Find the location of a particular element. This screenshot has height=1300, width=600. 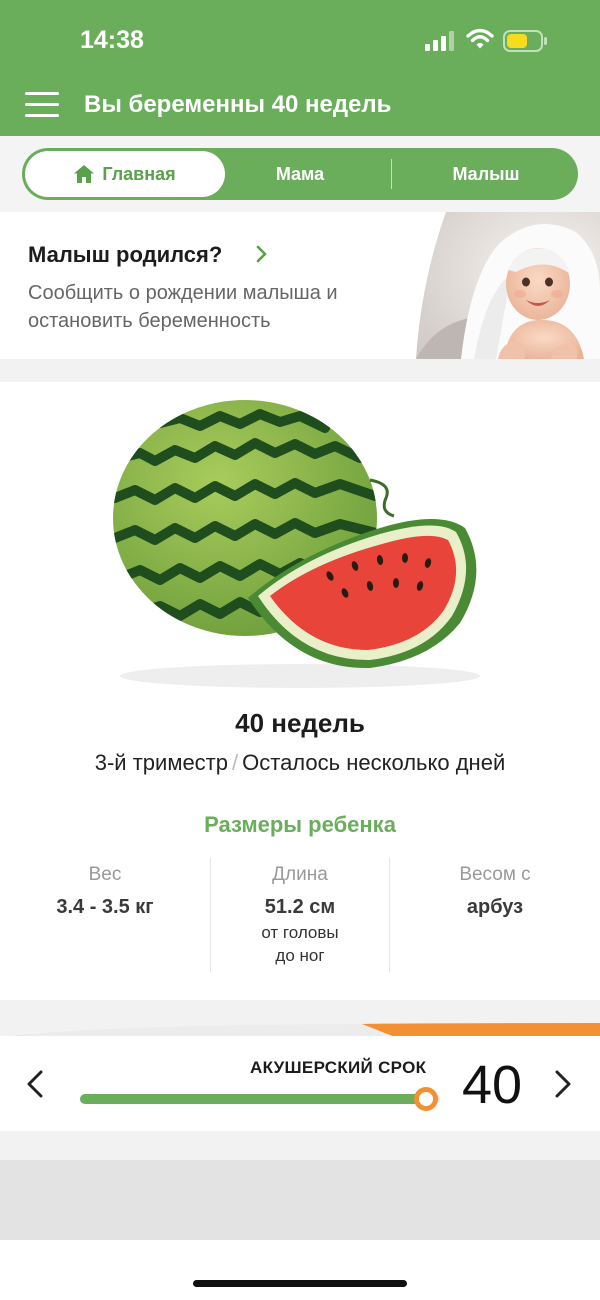

baby-length: Длина 51.2 см от головы до ног is located at coordinates (300, 915).